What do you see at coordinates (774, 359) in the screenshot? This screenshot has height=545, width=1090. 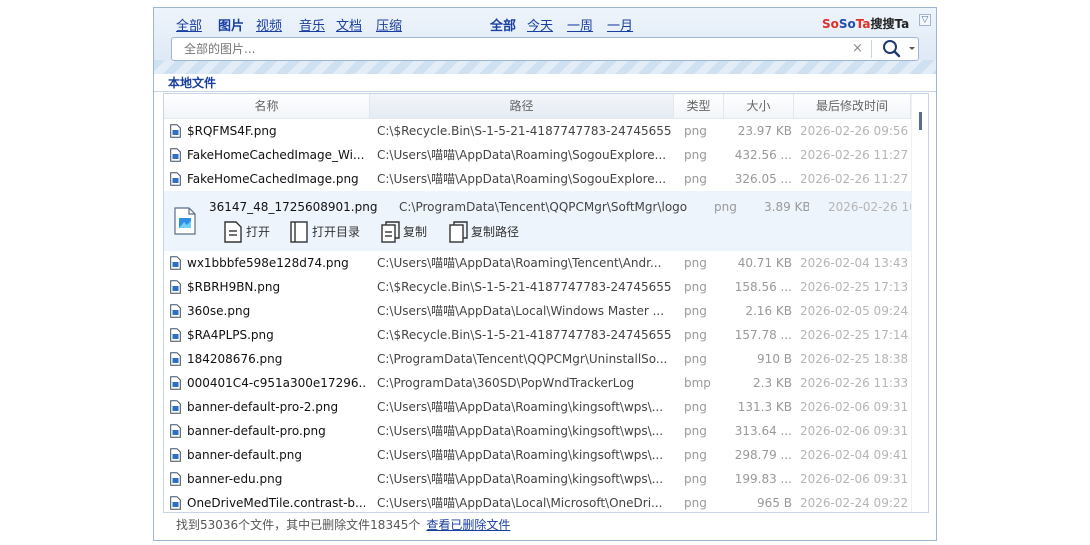 I see `cell-size: 910 B` at bounding box center [774, 359].